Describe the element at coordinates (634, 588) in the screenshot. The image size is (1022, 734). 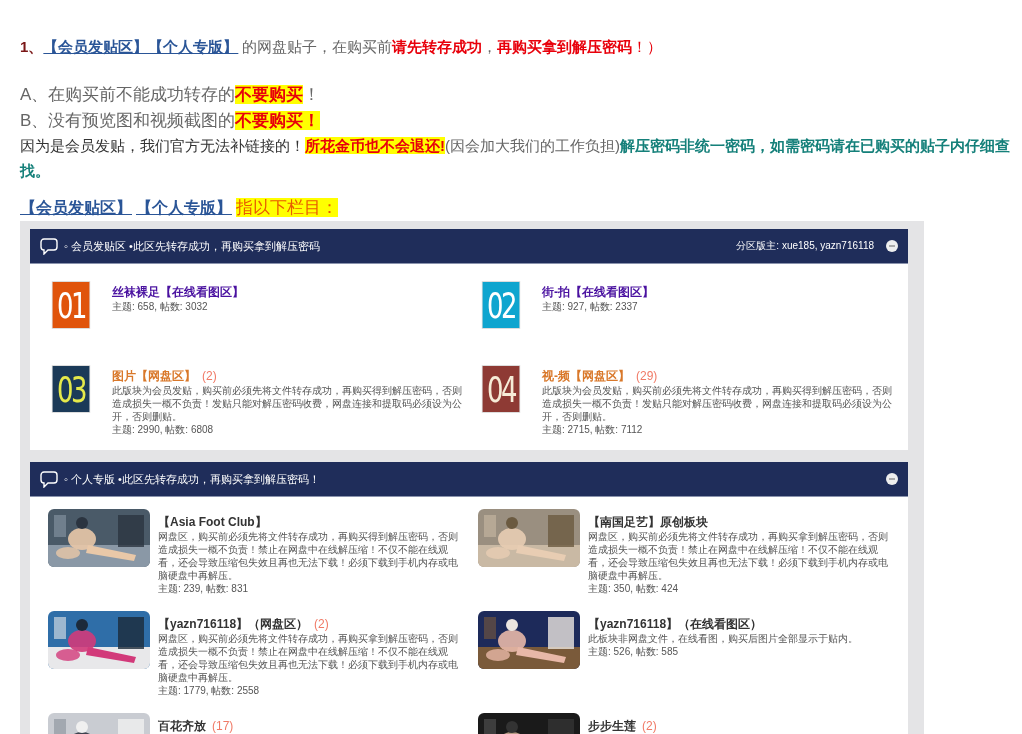
I see `forum-stats: 主题: 350, 帖数: 424` at that location.